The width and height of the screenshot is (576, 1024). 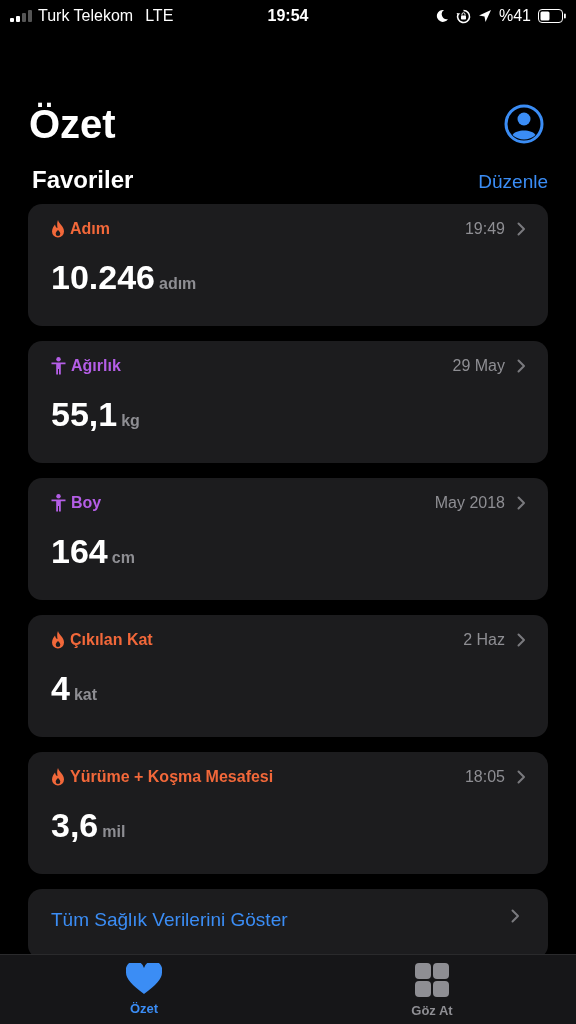 What do you see at coordinates (114, 832) in the screenshot?
I see `metric-unit: mil` at bounding box center [114, 832].